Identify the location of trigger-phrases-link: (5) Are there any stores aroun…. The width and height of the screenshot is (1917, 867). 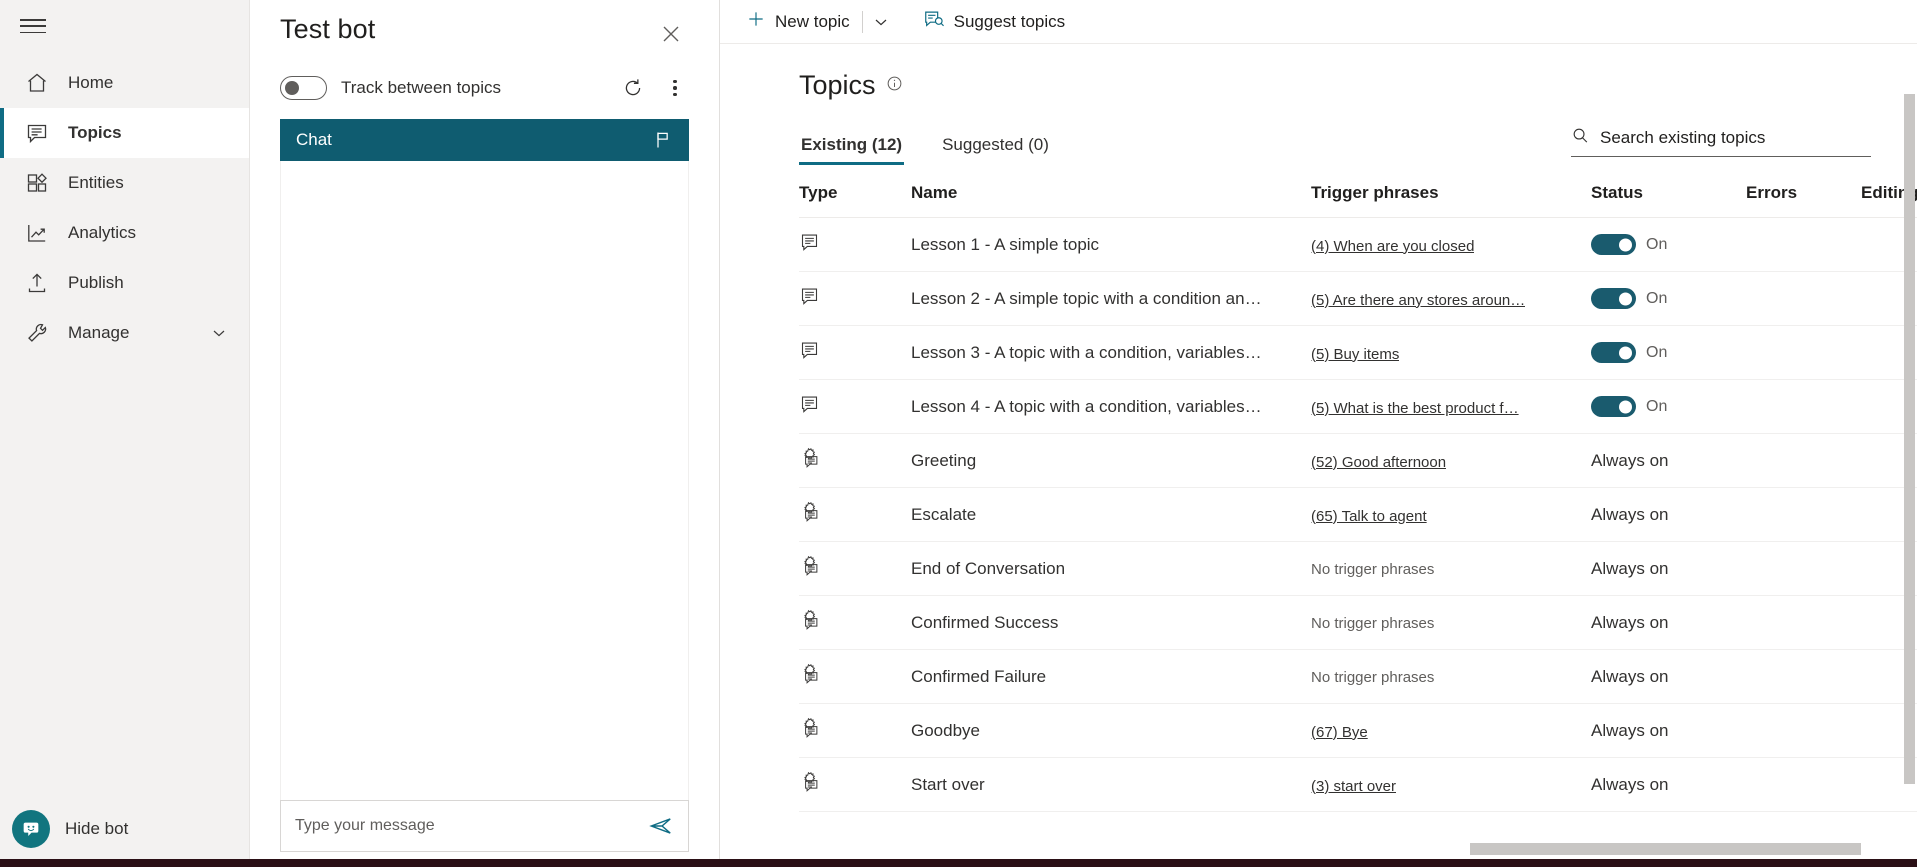
(1418, 300).